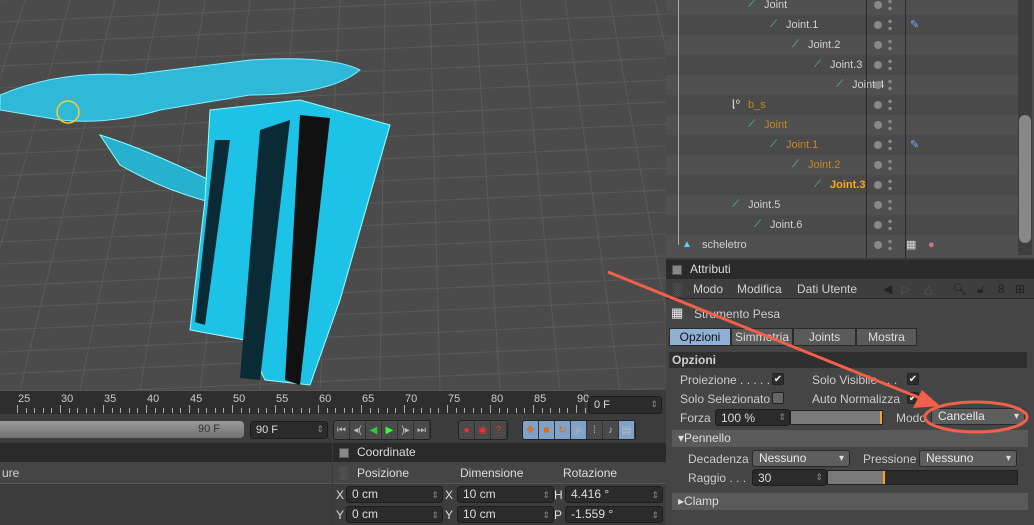 Image resolution: width=1034 pixels, height=525 pixels. Describe the element at coordinates (1020, 289) in the screenshot. I see `new-panel-icon: ⊞` at that location.